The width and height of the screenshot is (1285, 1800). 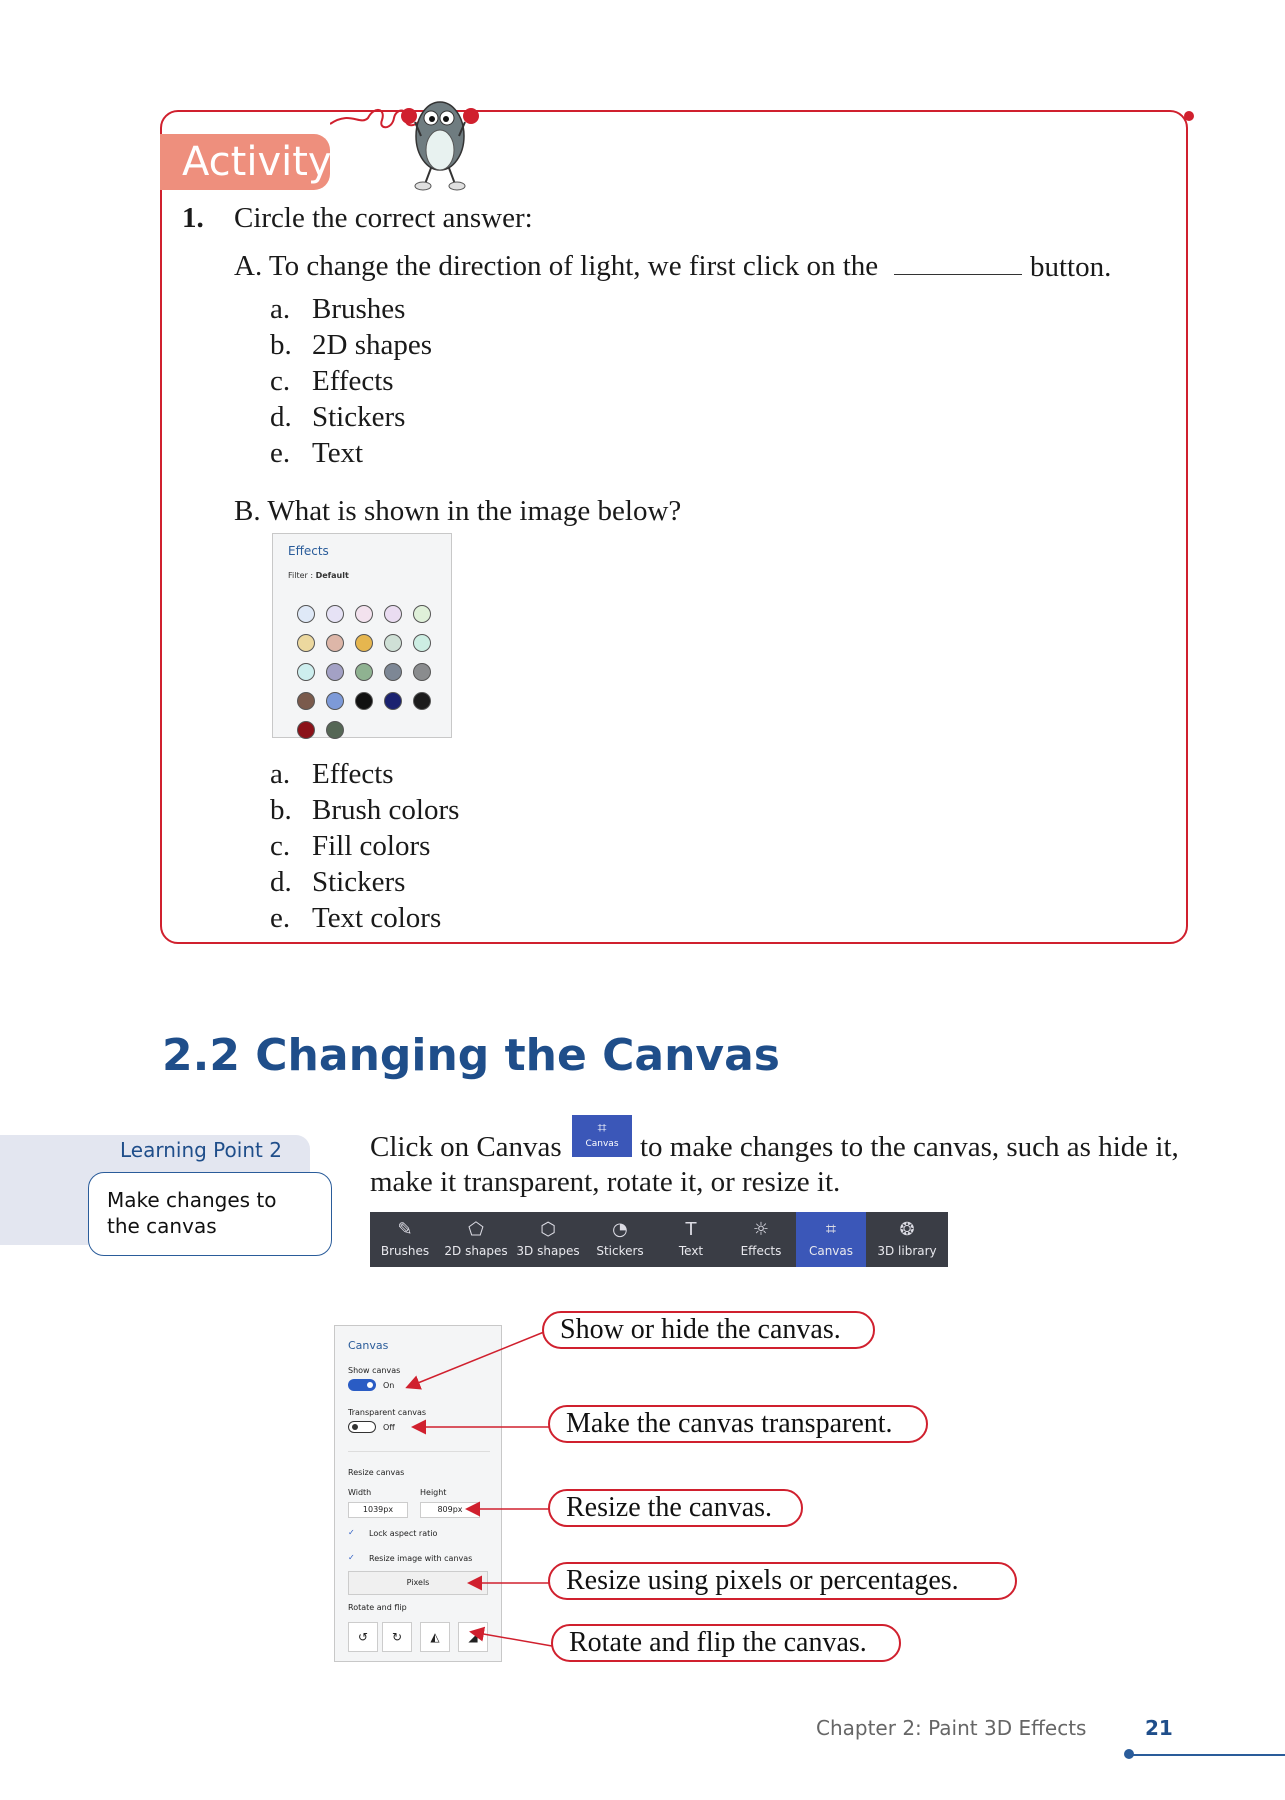 I want to click on footer-chapter: Chapter 2: Paint 3D Effects, so click(x=951, y=1728).